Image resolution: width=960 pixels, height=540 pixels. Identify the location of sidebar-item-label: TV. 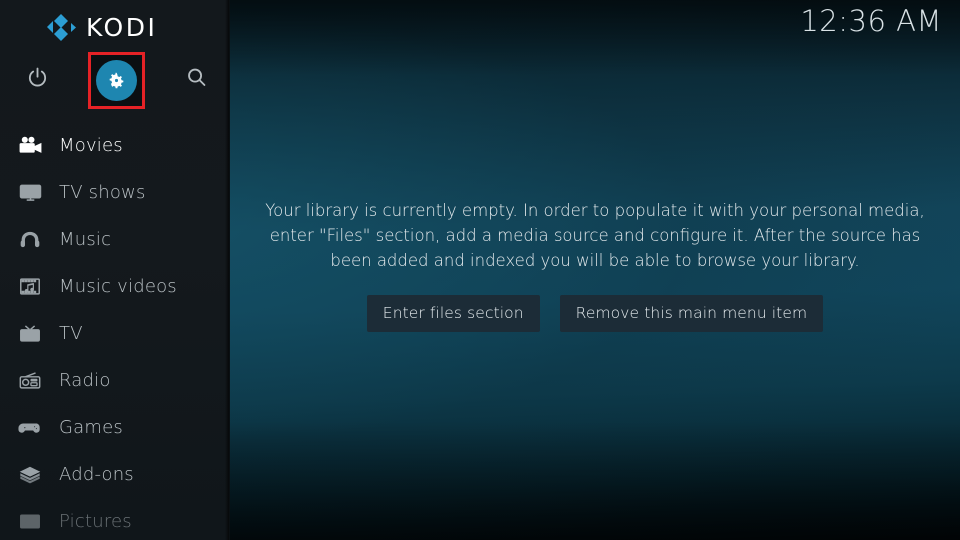
(71, 333).